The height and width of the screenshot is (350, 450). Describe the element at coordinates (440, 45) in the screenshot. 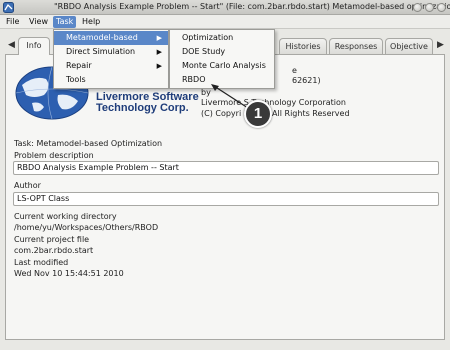

I see `tab-scroll-right-icon: ▶` at that location.